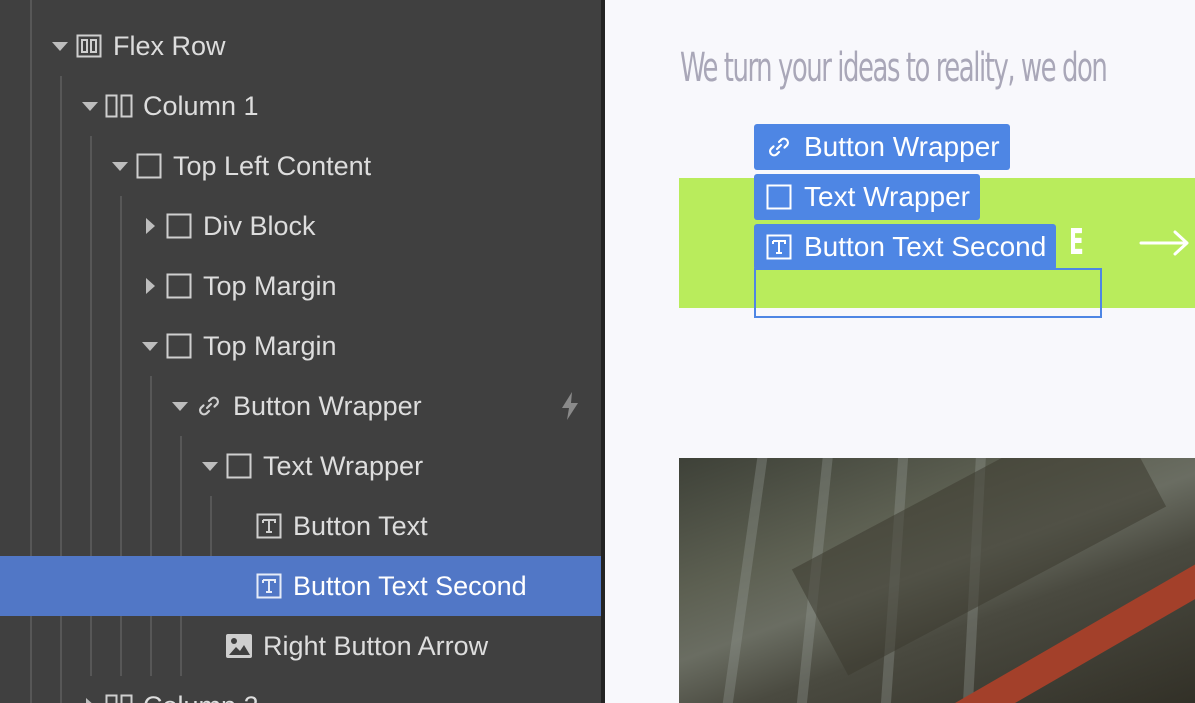 This screenshot has width=1195, height=703. What do you see at coordinates (300, 689) in the screenshot?
I see `nav-item-column-2: Column 2` at bounding box center [300, 689].